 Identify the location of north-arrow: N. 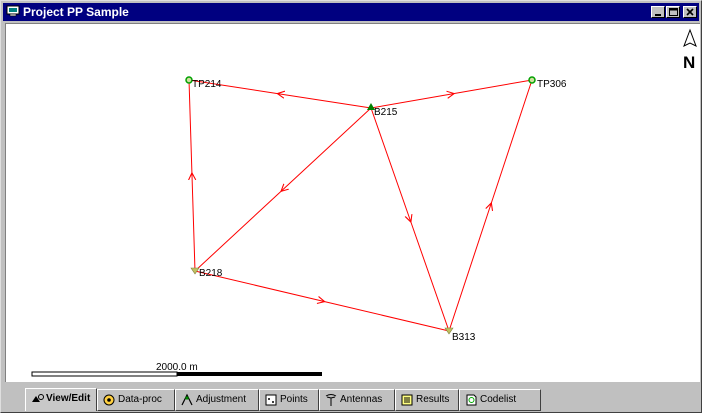
(690, 50).